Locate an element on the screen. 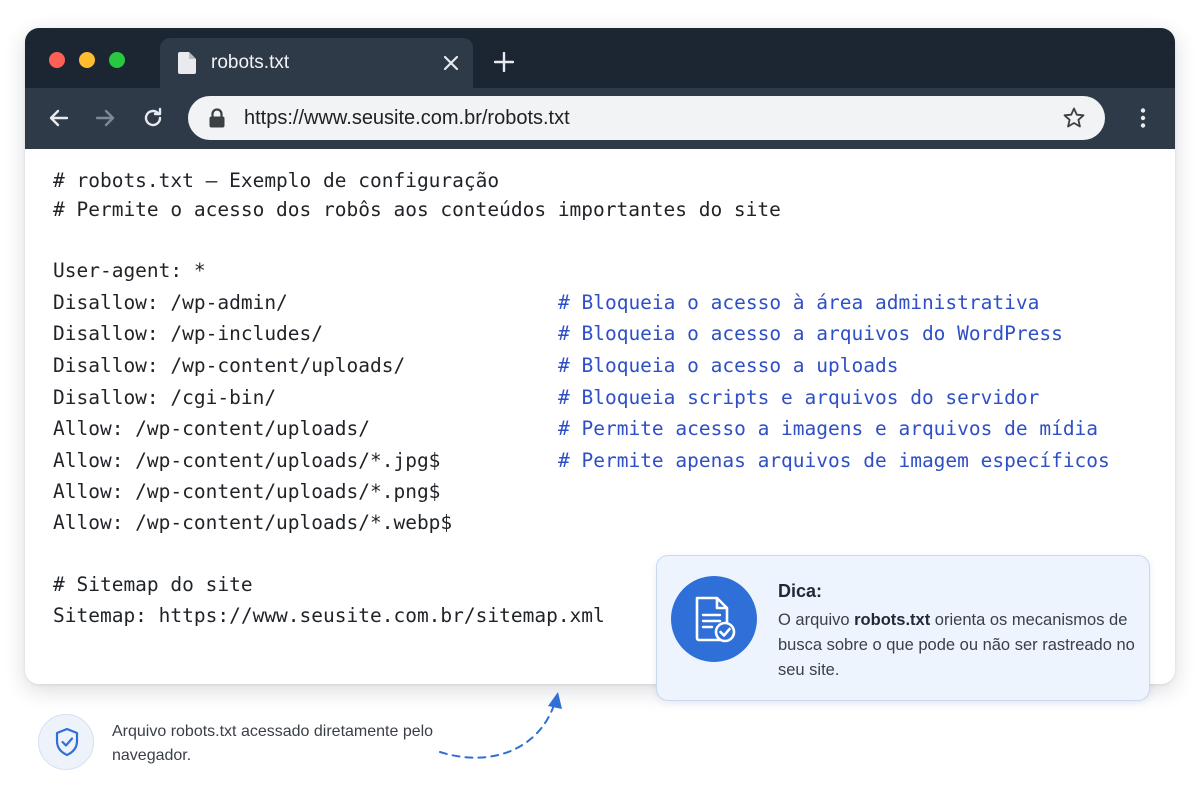 The width and height of the screenshot is (1200, 800). code-line: # Sitemap do site is located at coordinates (153, 584).